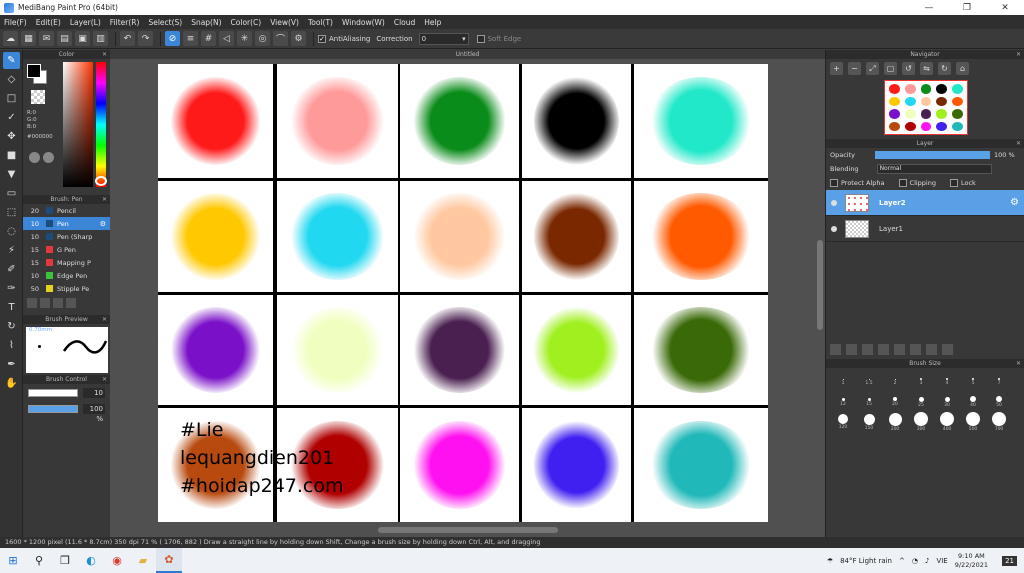 The image size is (1024, 573). Describe the element at coordinates (947, 349) in the screenshot. I see `delete-layer-icon` at that location.